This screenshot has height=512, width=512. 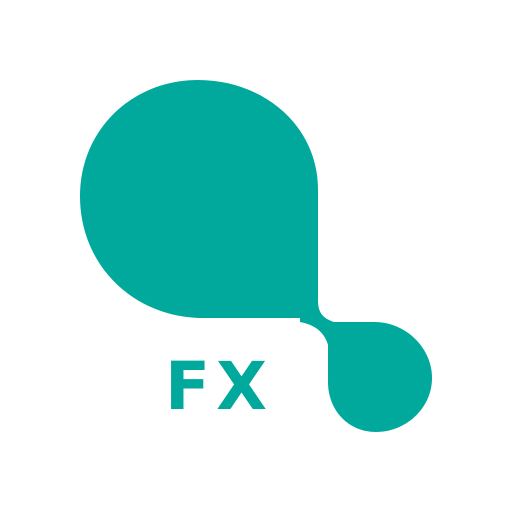 I want to click on small-droplet-shape, so click(x=380, y=377).